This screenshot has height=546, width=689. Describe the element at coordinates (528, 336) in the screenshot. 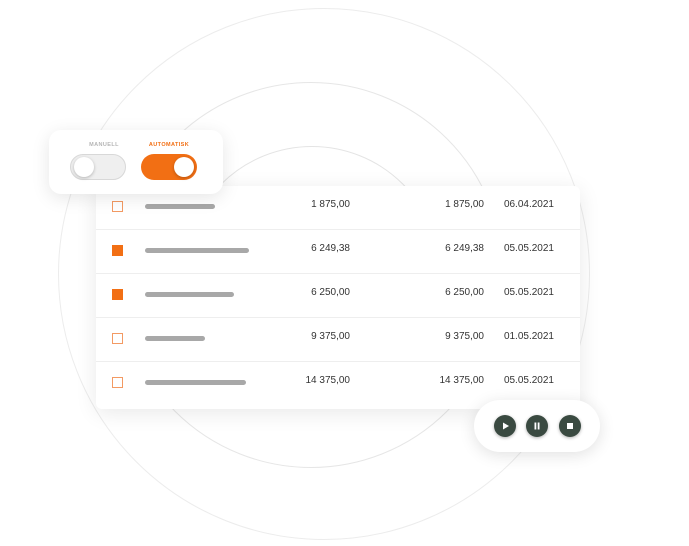

I see `date-cell: 01.05.2021` at that location.